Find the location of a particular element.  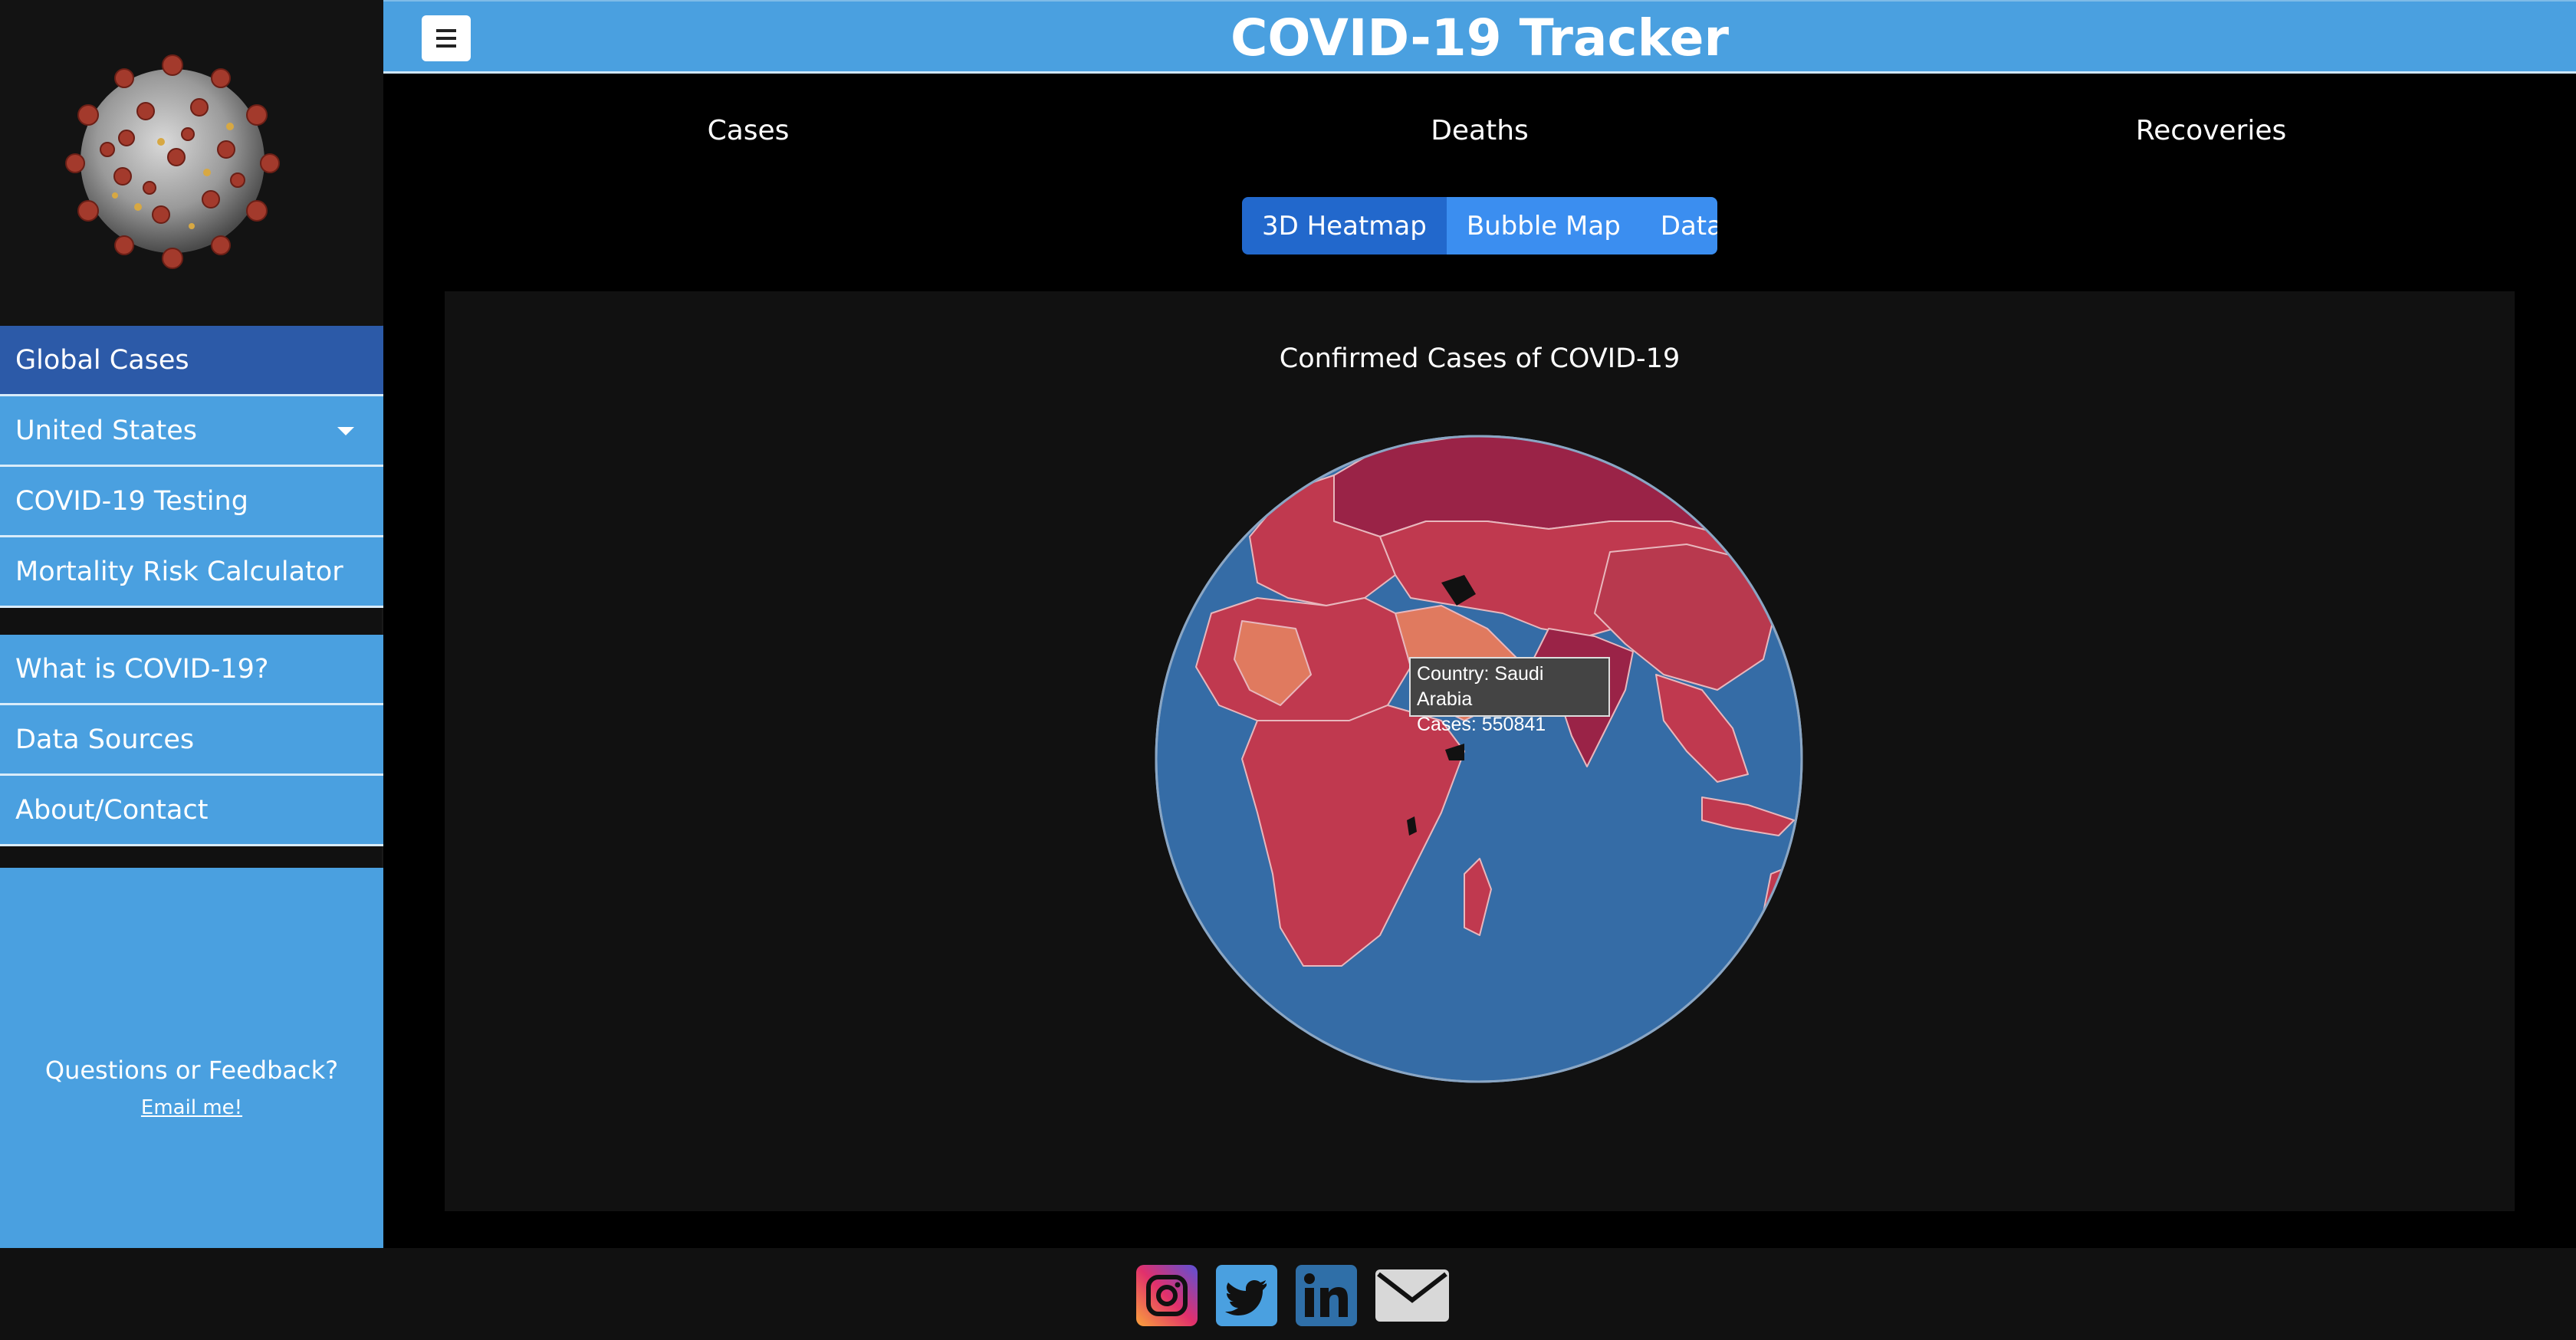

page-title: COVID-19 Tracker is located at coordinates (1480, 37).